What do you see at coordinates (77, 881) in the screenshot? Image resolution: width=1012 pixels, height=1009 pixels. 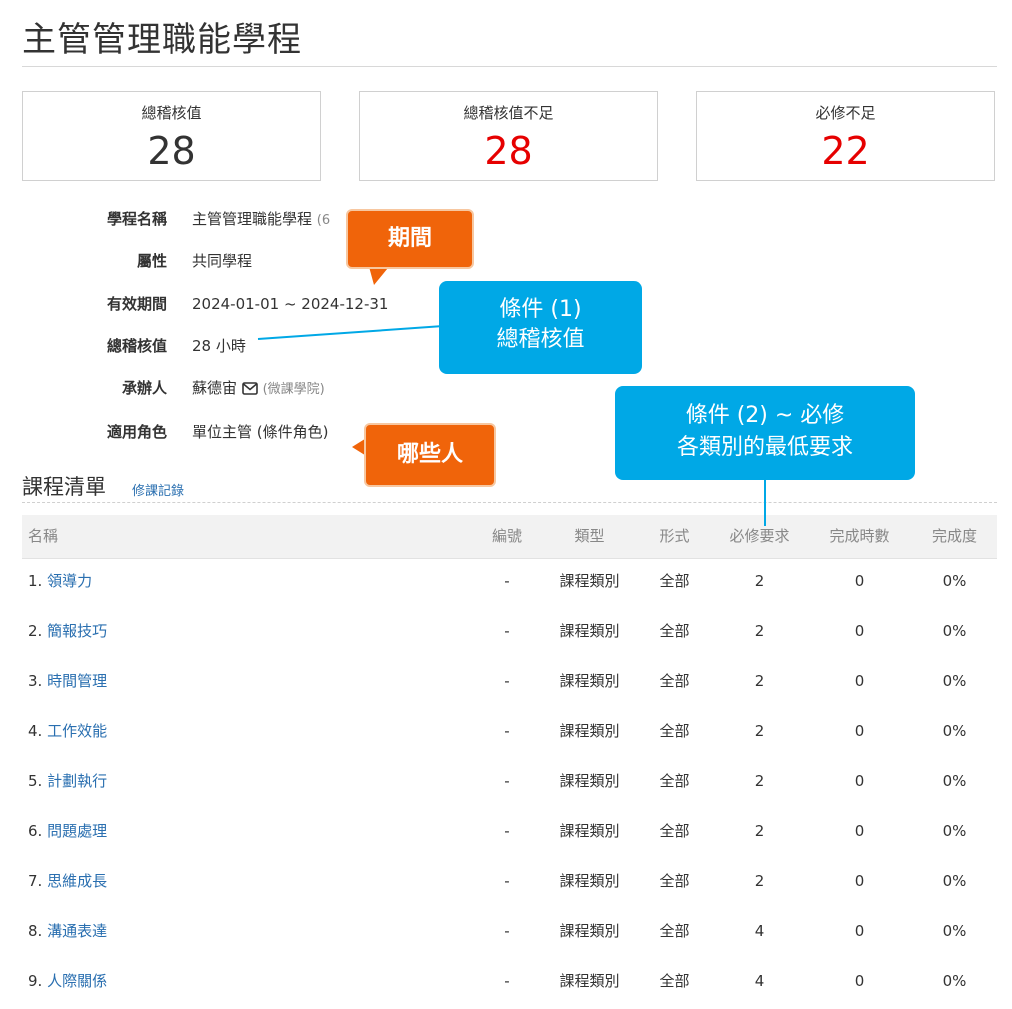 I see `course-link: 思維成長` at bounding box center [77, 881].